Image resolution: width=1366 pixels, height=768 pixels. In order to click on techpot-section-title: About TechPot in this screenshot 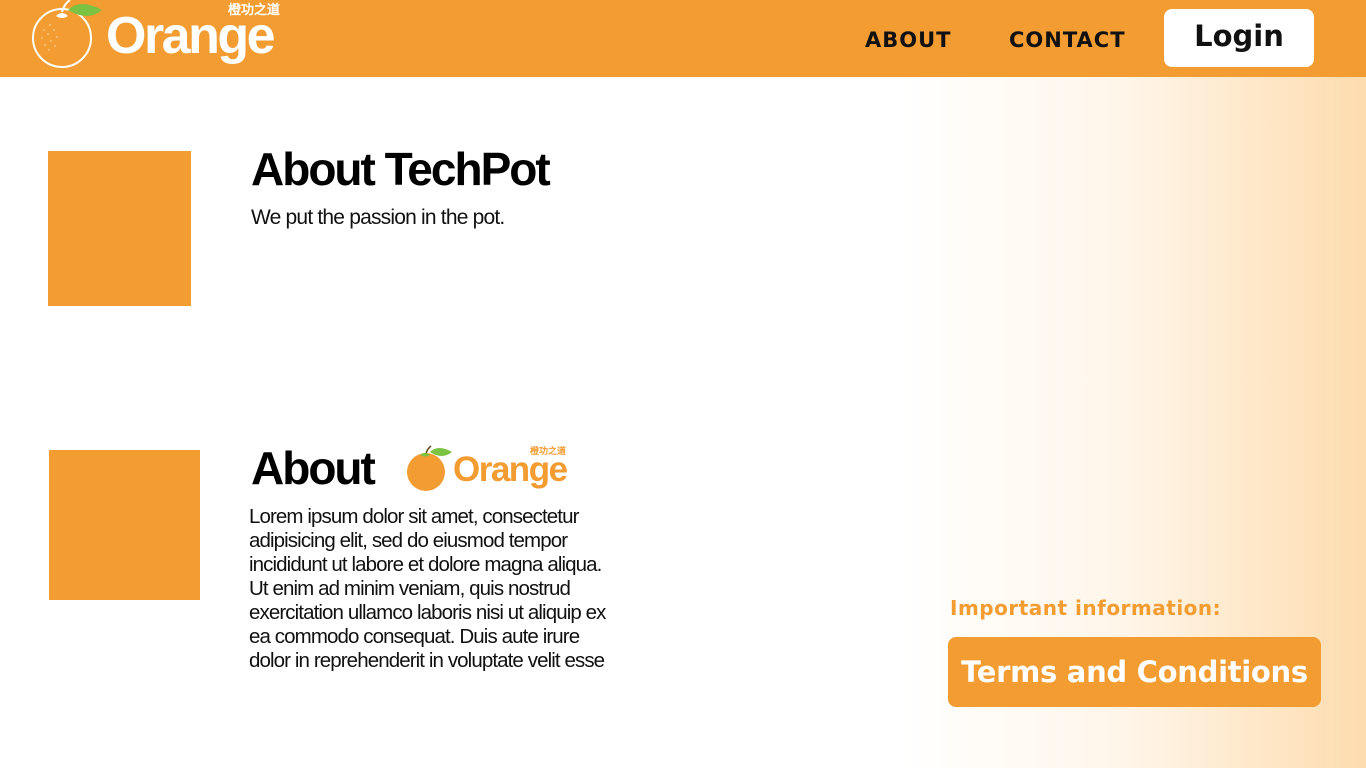, I will do `click(401, 169)`.